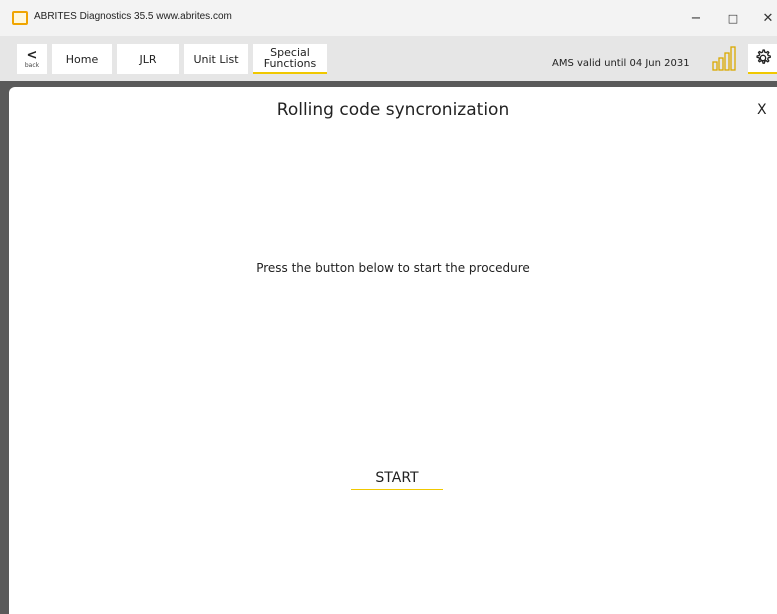 The height and width of the screenshot is (614, 777). What do you see at coordinates (32, 65) in the screenshot?
I see `back-label: back` at bounding box center [32, 65].